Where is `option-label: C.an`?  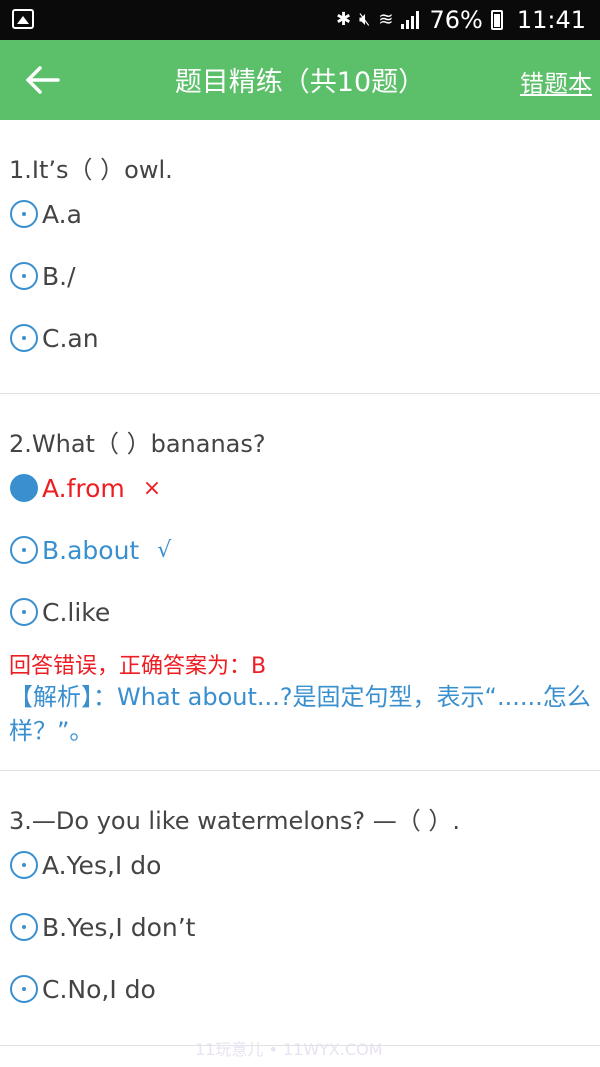
option-label: C.an is located at coordinates (70, 338).